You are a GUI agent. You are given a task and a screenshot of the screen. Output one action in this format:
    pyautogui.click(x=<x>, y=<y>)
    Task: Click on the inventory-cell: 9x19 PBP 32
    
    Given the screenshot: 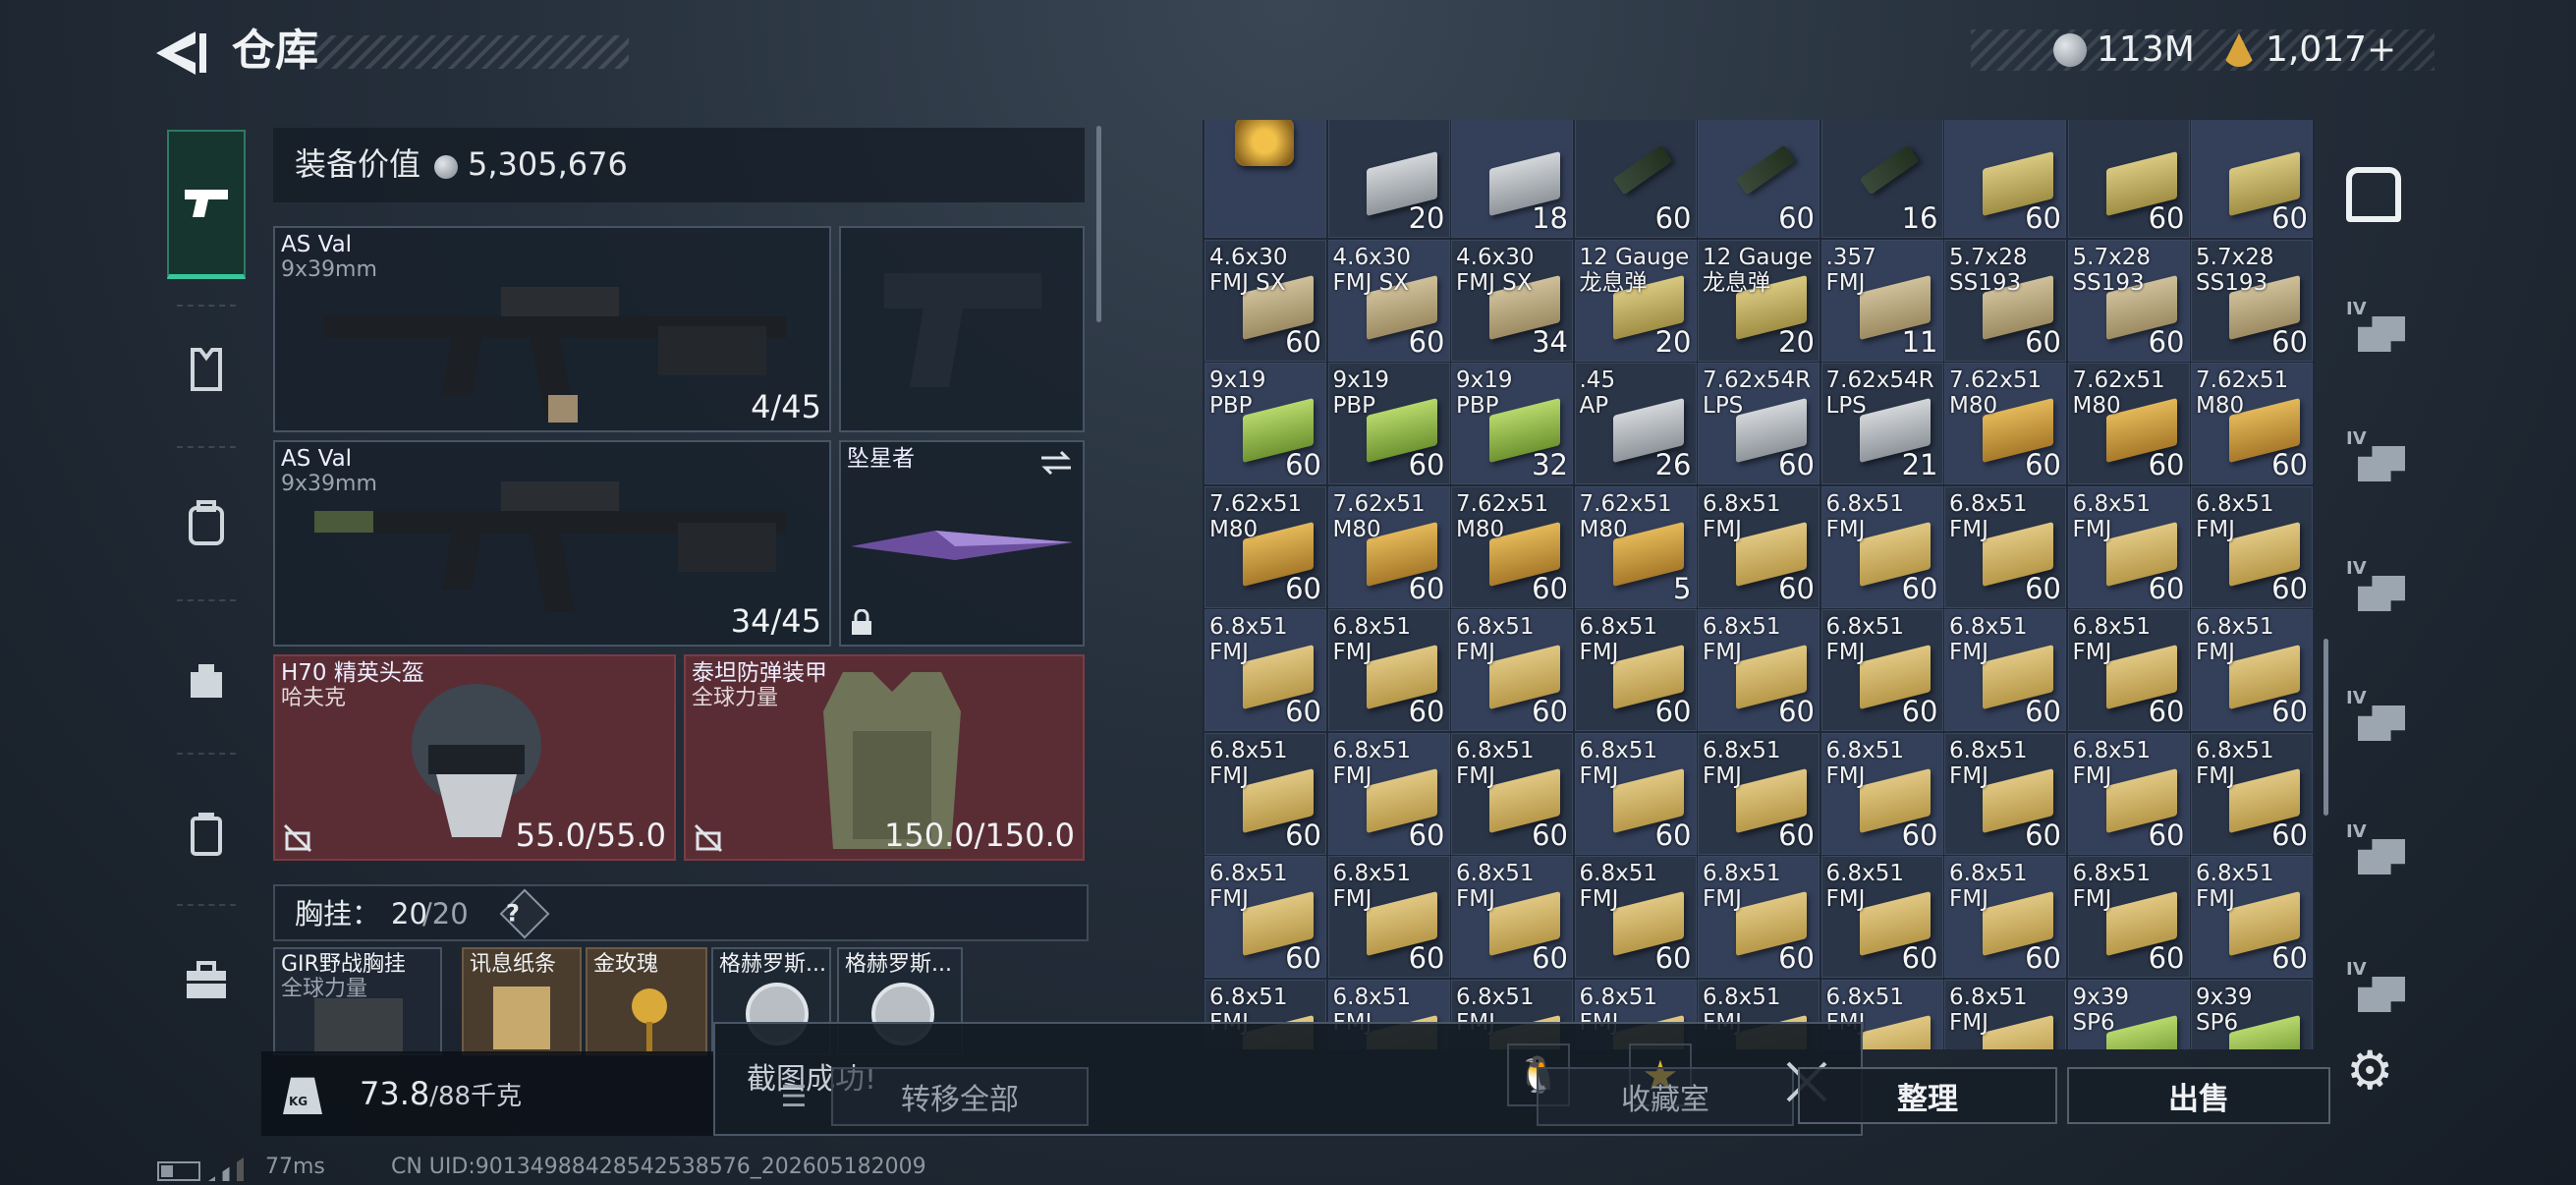 What is the action you would take?
    pyautogui.click(x=1512, y=424)
    